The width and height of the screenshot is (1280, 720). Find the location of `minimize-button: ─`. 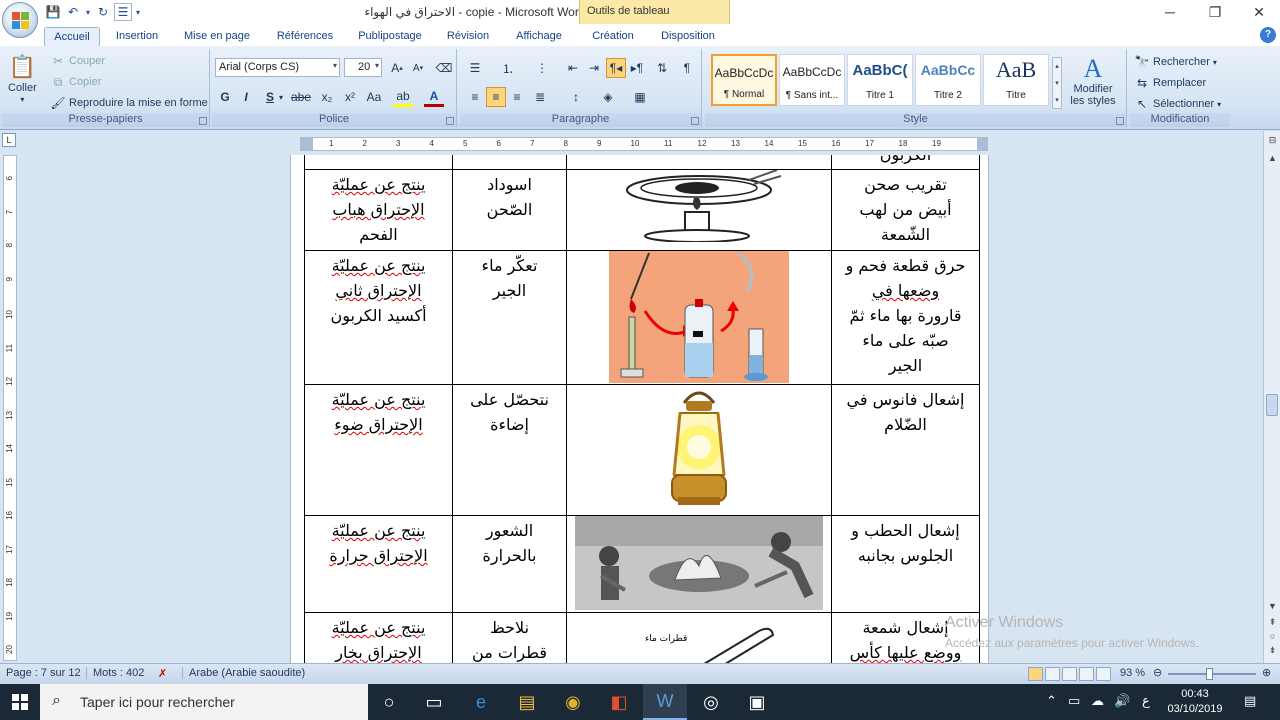

minimize-button: ─ is located at coordinates (1170, 12).